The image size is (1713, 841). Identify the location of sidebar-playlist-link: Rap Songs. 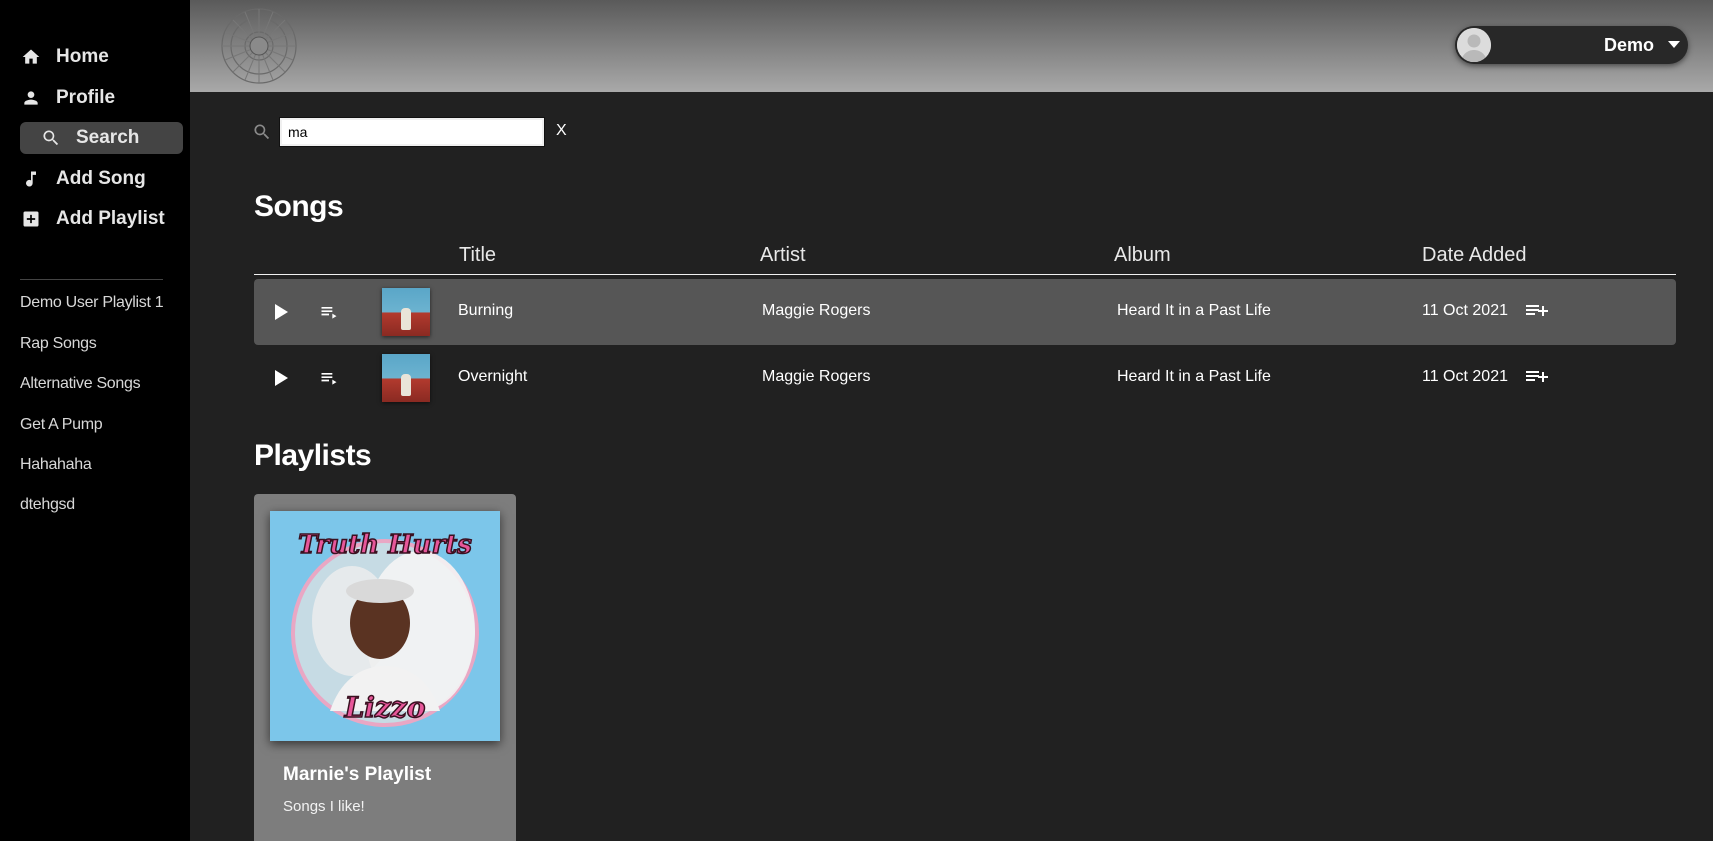
(58, 344).